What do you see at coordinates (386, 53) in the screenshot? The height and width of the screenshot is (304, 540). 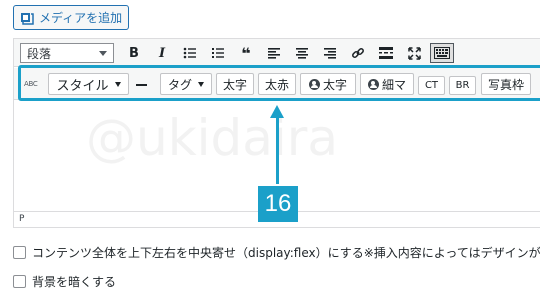 I see `read-more-icon` at bounding box center [386, 53].